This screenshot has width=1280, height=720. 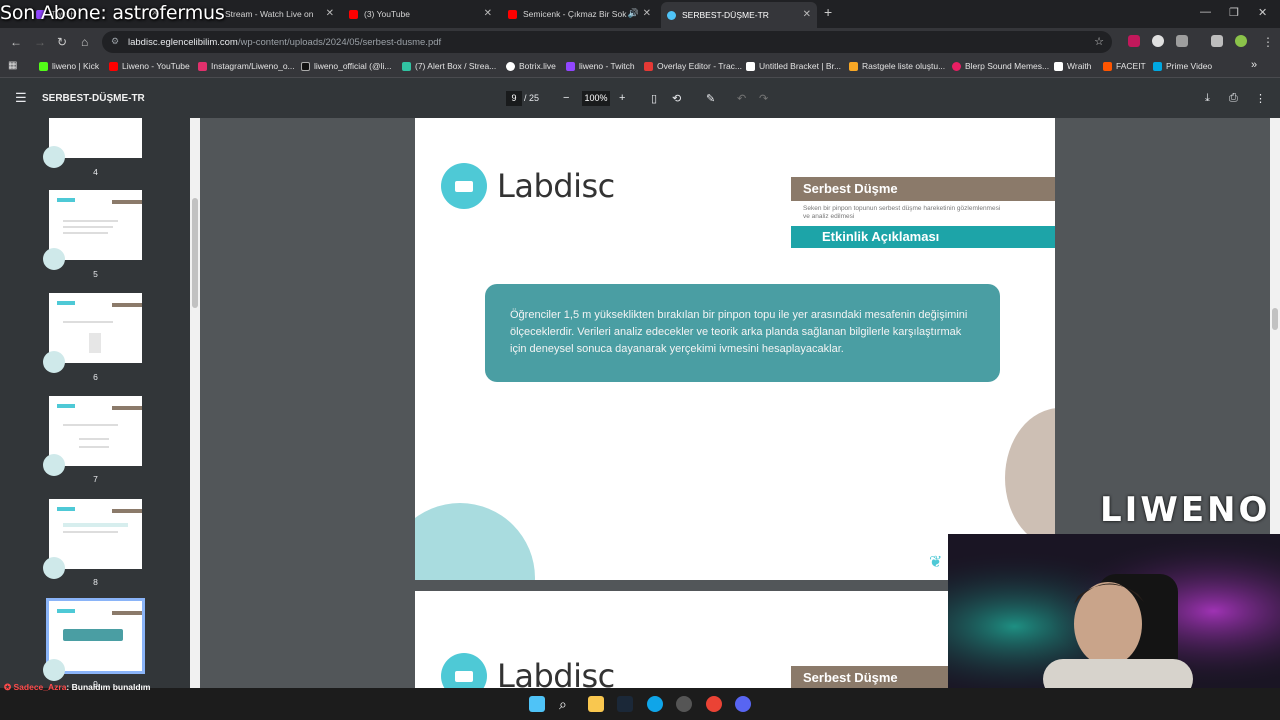 What do you see at coordinates (532, 98) in the screenshot?
I see `page-count: / 25` at bounding box center [532, 98].